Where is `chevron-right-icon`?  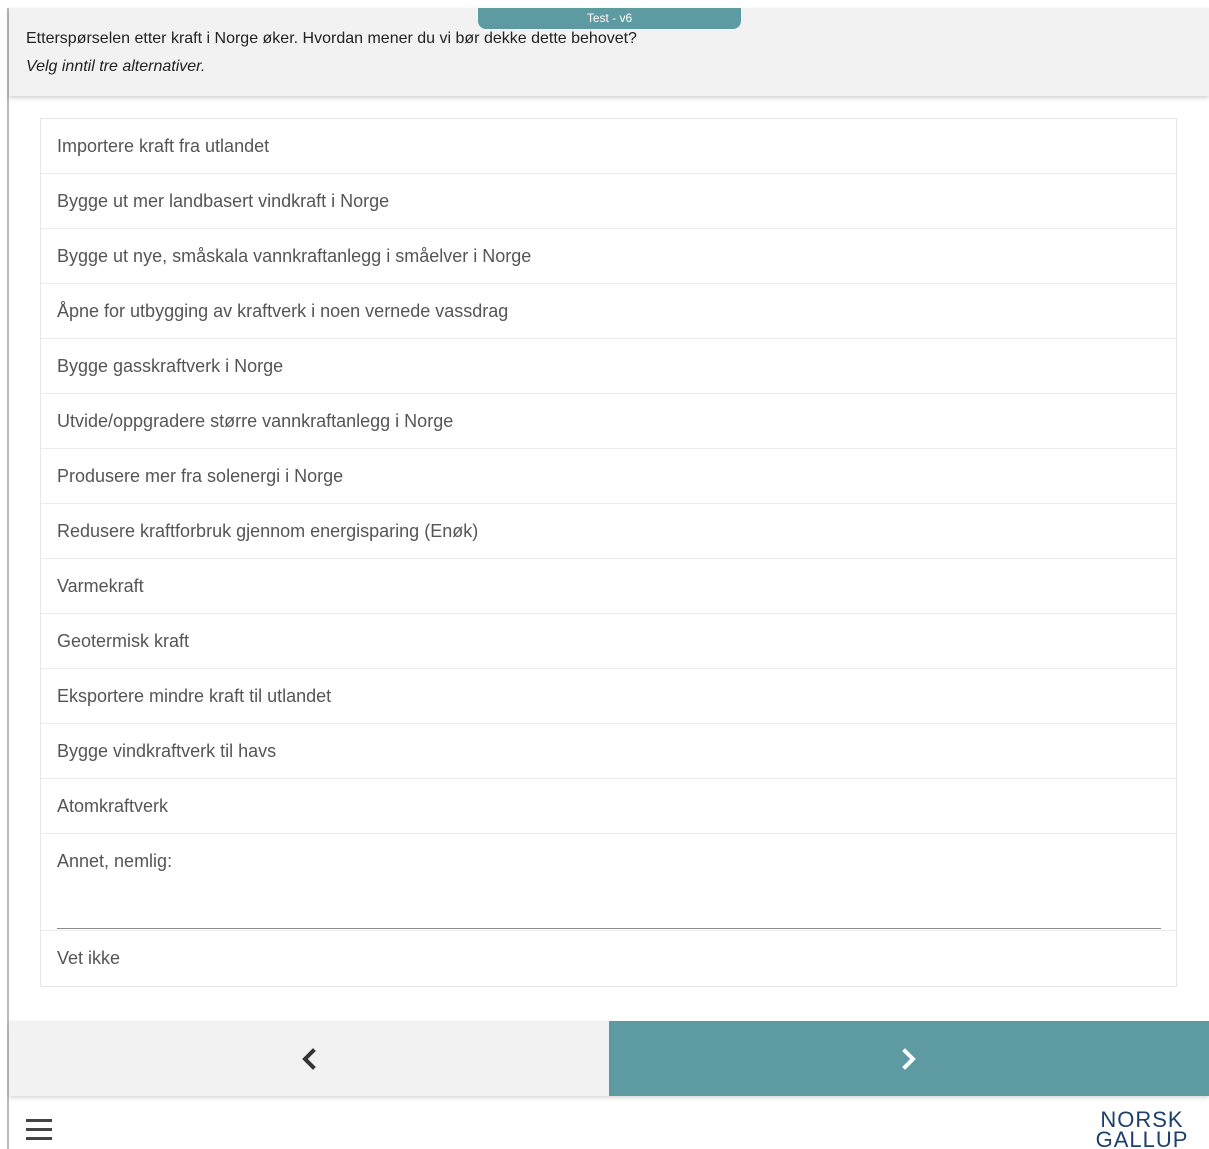
chevron-right-icon is located at coordinates (909, 1058).